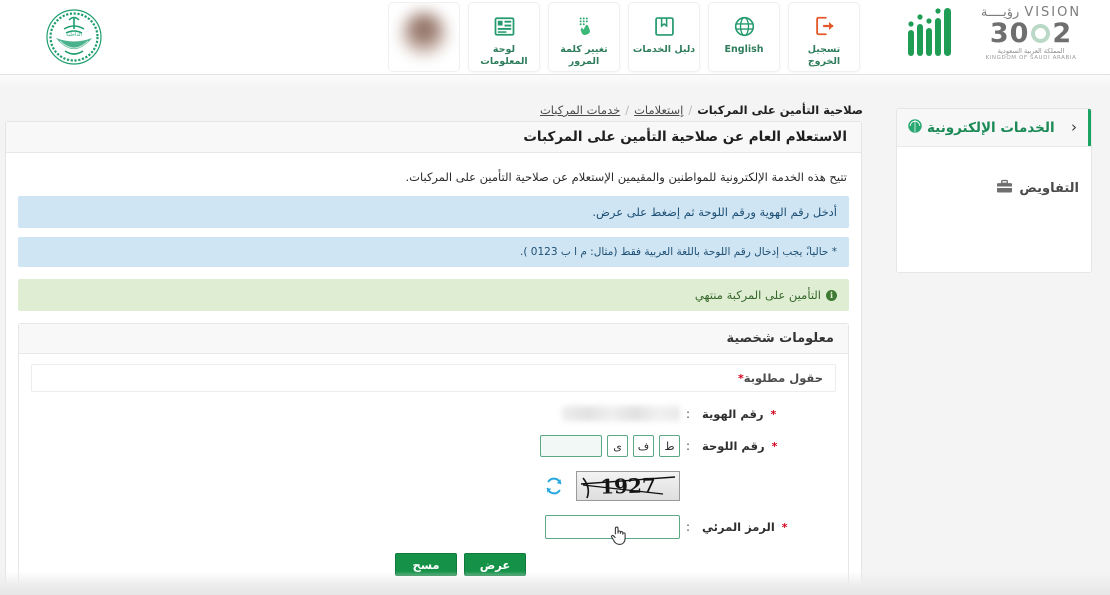  What do you see at coordinates (740, 378) in the screenshot?
I see `required-asterisk: *` at bounding box center [740, 378].